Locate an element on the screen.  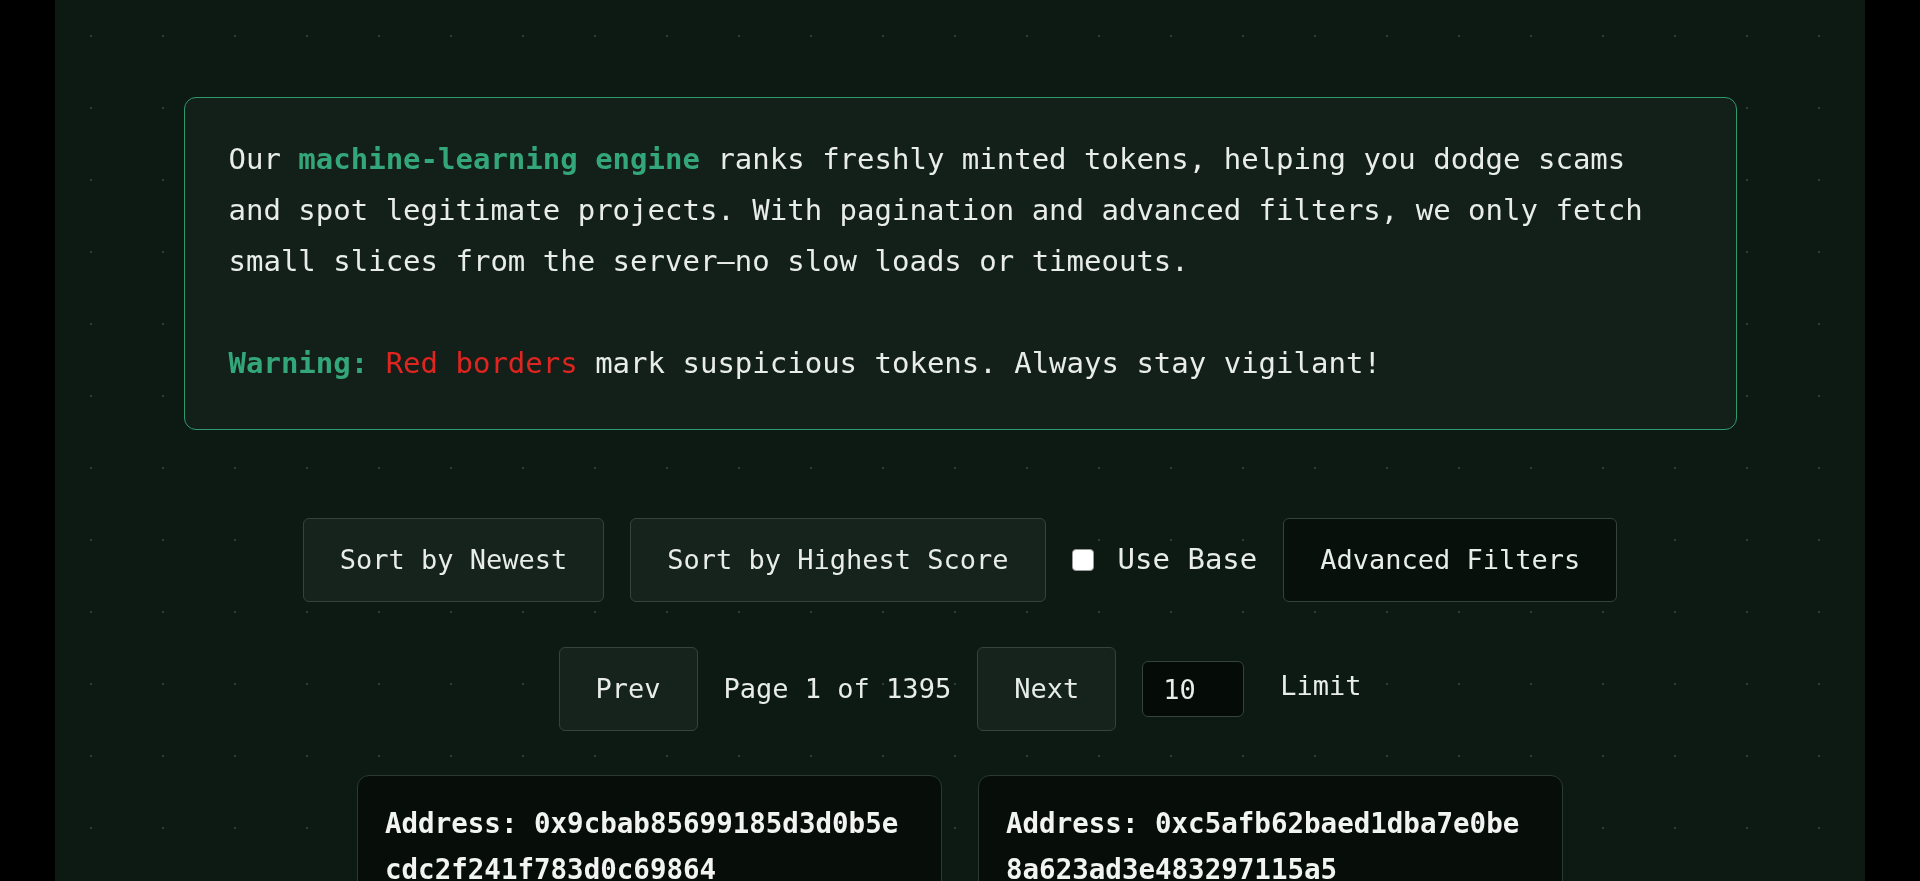
token-address: Address: 0x9cbab85699185d3d0b5ecdc2f241f783d0c69864 is located at coordinates (642, 843).